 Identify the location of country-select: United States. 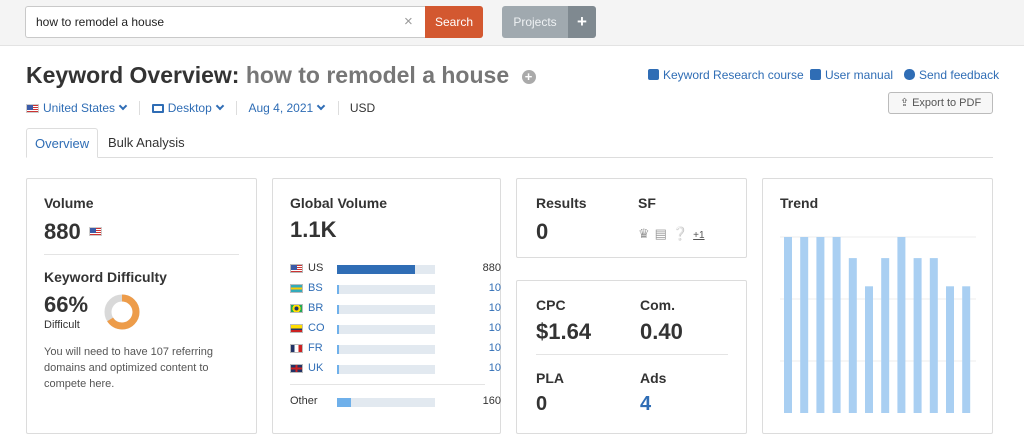
(77, 108).